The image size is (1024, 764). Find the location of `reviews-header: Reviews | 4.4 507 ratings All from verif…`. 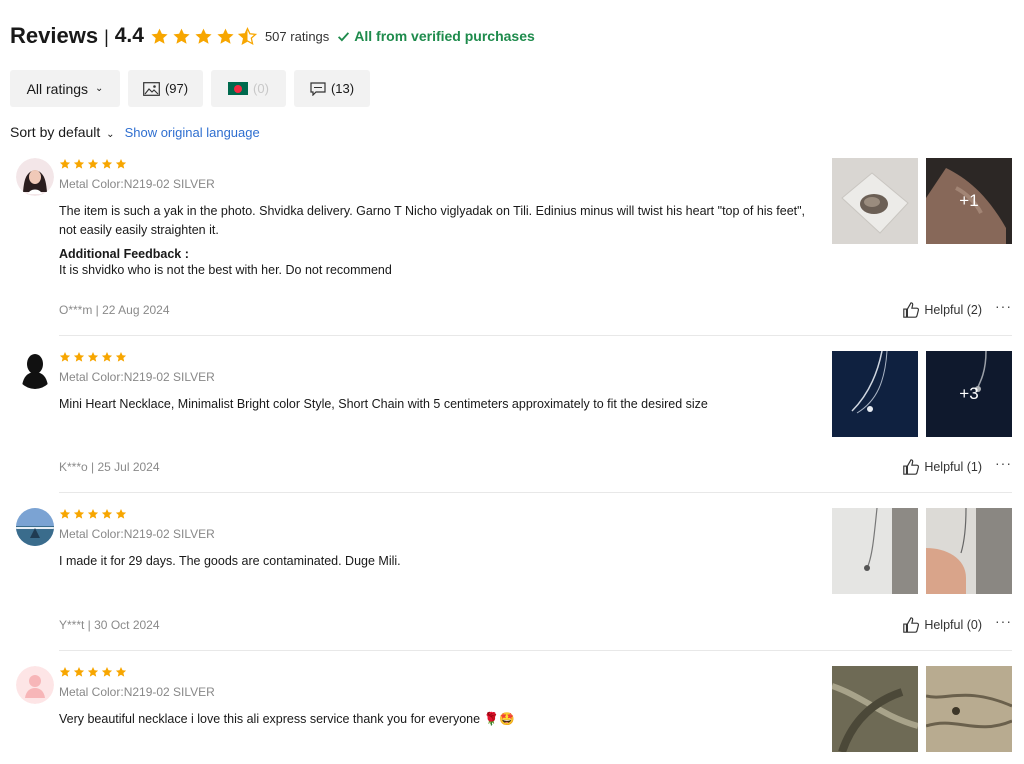

reviews-header: Reviews | 4.4 507 ratings All from verif… is located at coordinates (272, 36).